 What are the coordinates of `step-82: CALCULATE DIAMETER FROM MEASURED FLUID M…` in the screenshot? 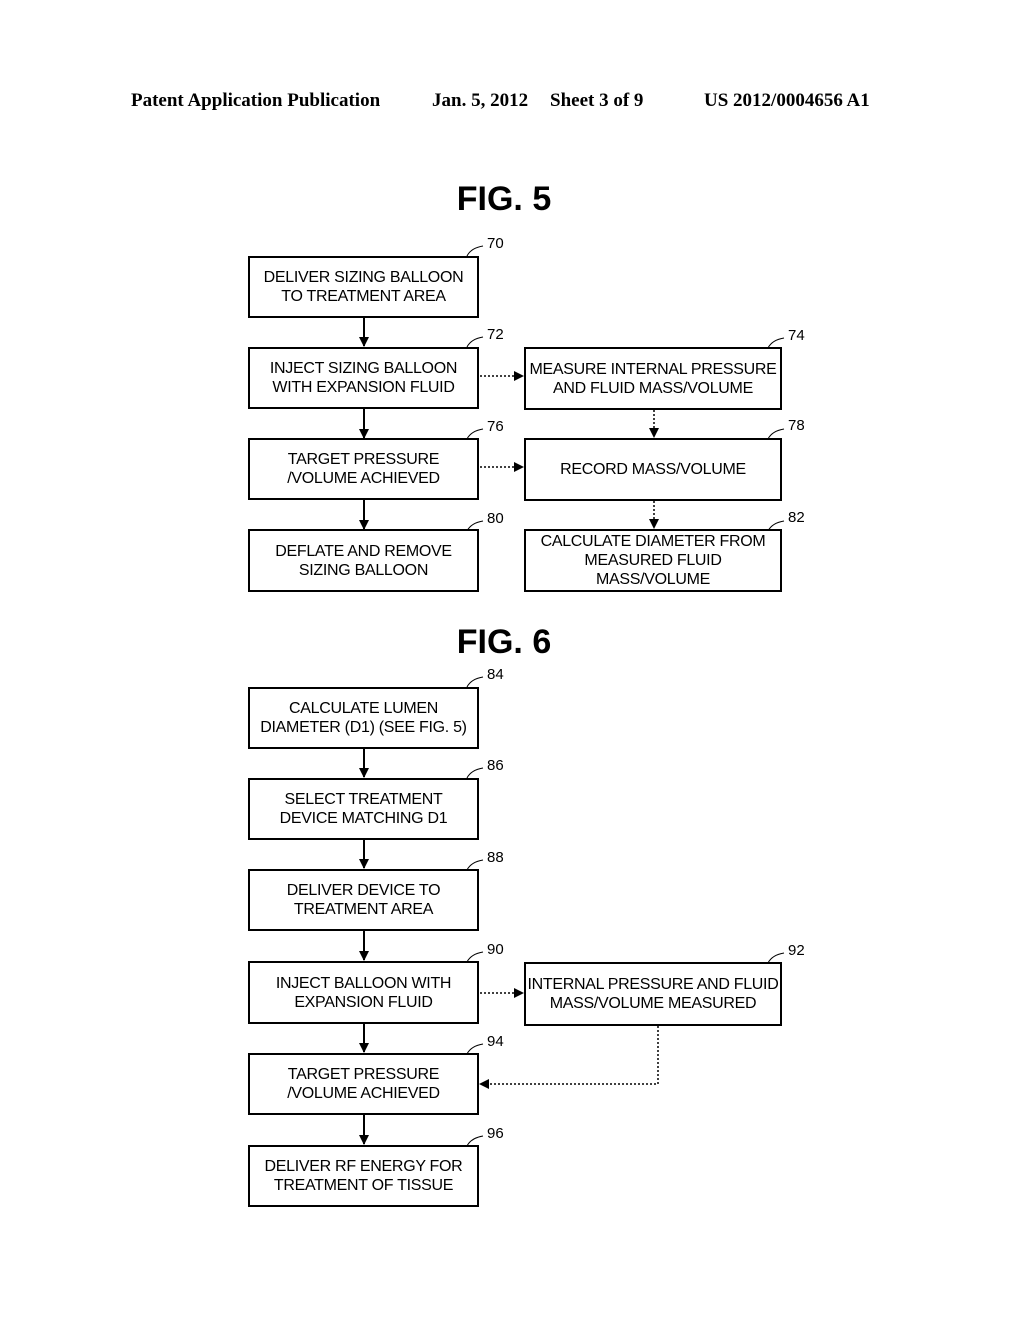 It's located at (653, 560).